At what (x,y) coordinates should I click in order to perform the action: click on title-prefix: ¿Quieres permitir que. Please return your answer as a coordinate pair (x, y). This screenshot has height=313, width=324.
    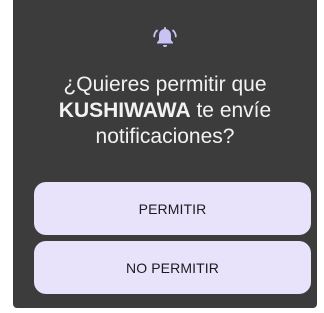
    Looking at the image, I should click on (165, 84).